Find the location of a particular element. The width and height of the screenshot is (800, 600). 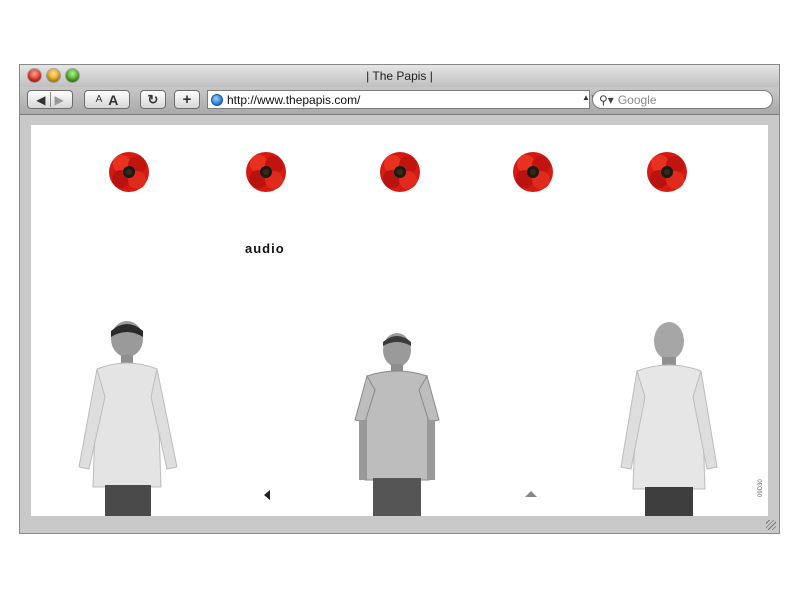

forward-arrow-icon: ▶ is located at coordinates (59, 100).